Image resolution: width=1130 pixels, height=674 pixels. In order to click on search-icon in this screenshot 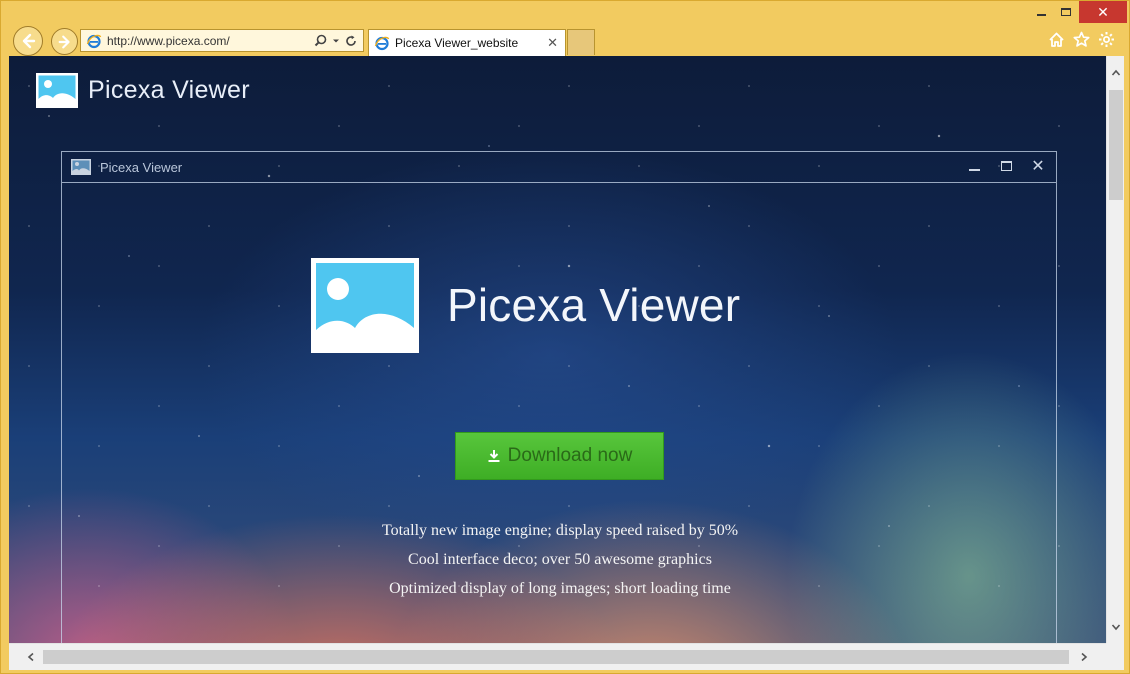, I will do `click(320, 40)`.